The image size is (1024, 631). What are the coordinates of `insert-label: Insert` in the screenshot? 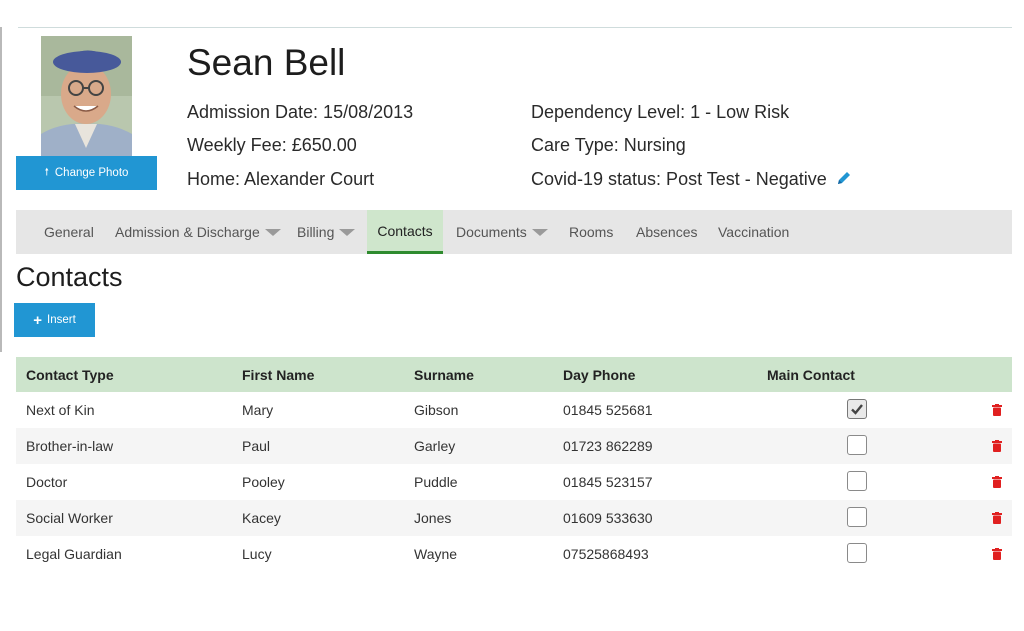 It's located at (61, 320).